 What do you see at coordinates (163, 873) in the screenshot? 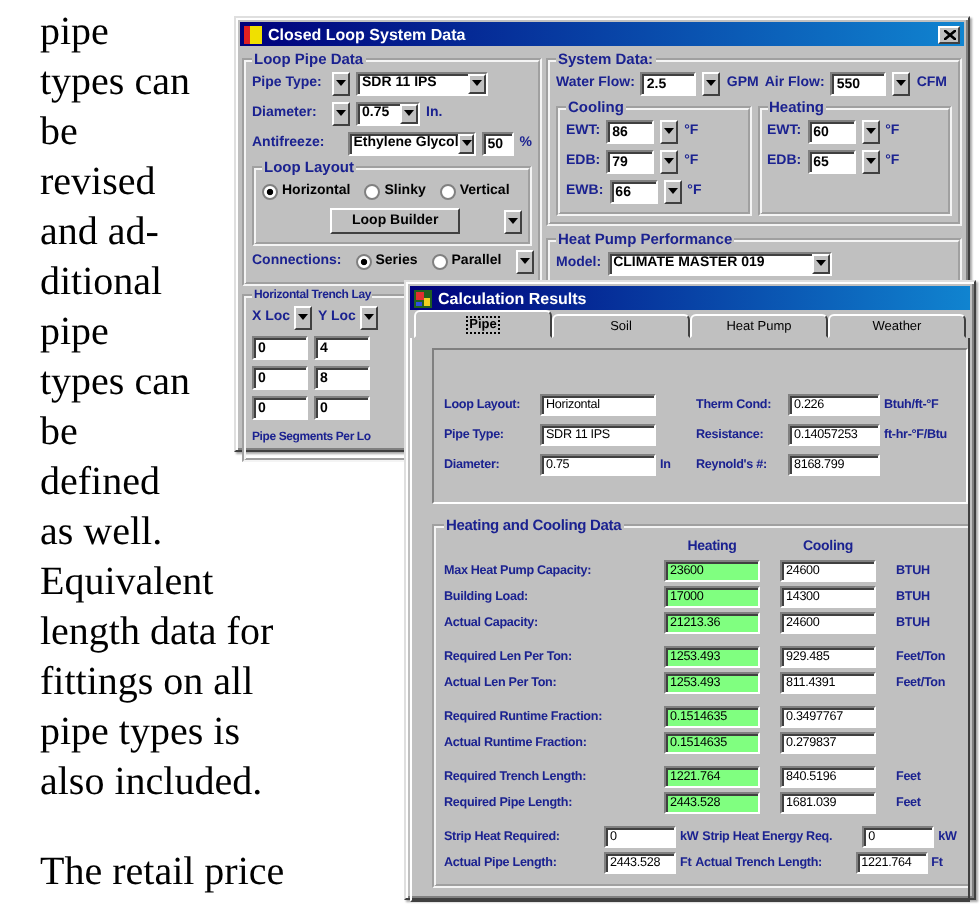
I see `body-text: The retail price` at bounding box center [163, 873].